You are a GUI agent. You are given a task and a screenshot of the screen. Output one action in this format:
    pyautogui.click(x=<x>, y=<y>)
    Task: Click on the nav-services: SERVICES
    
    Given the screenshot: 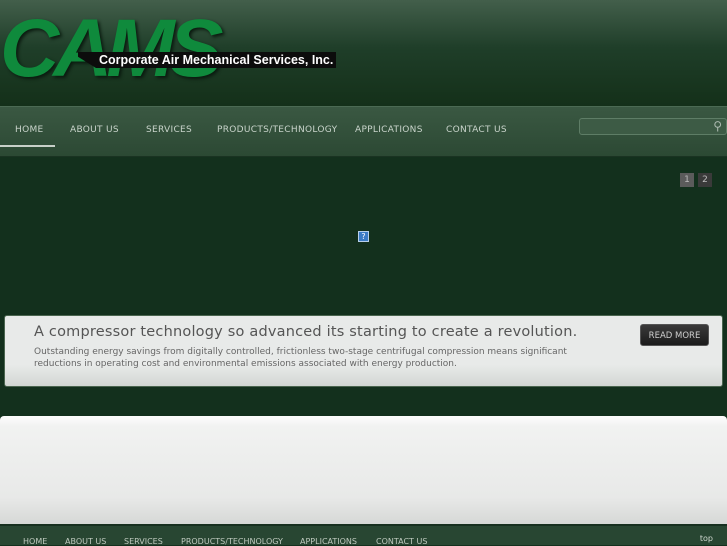 What is the action you would take?
    pyautogui.click(x=169, y=130)
    